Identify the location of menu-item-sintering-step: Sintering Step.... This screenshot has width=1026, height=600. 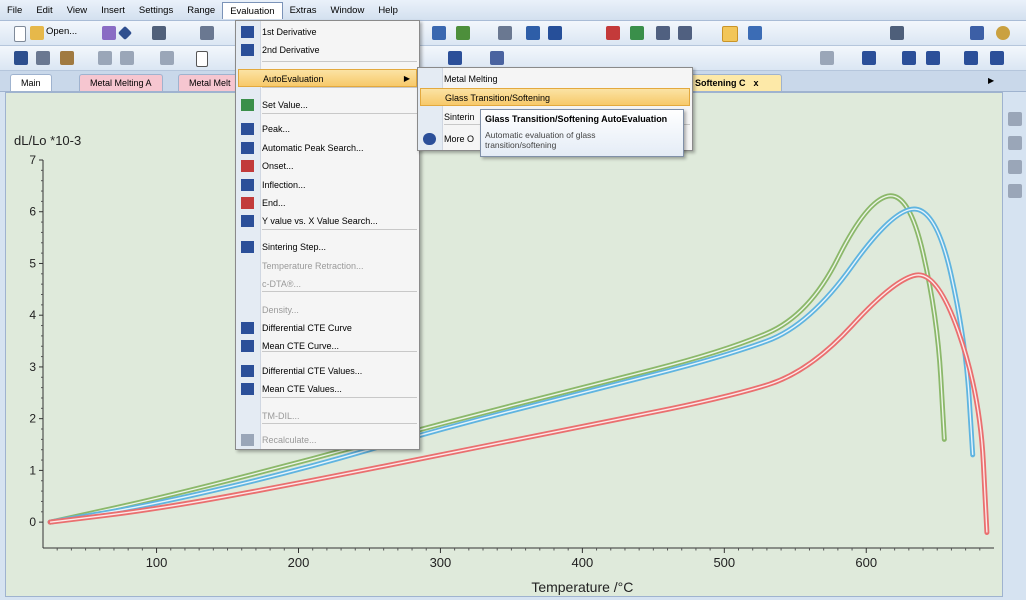
(327, 247).